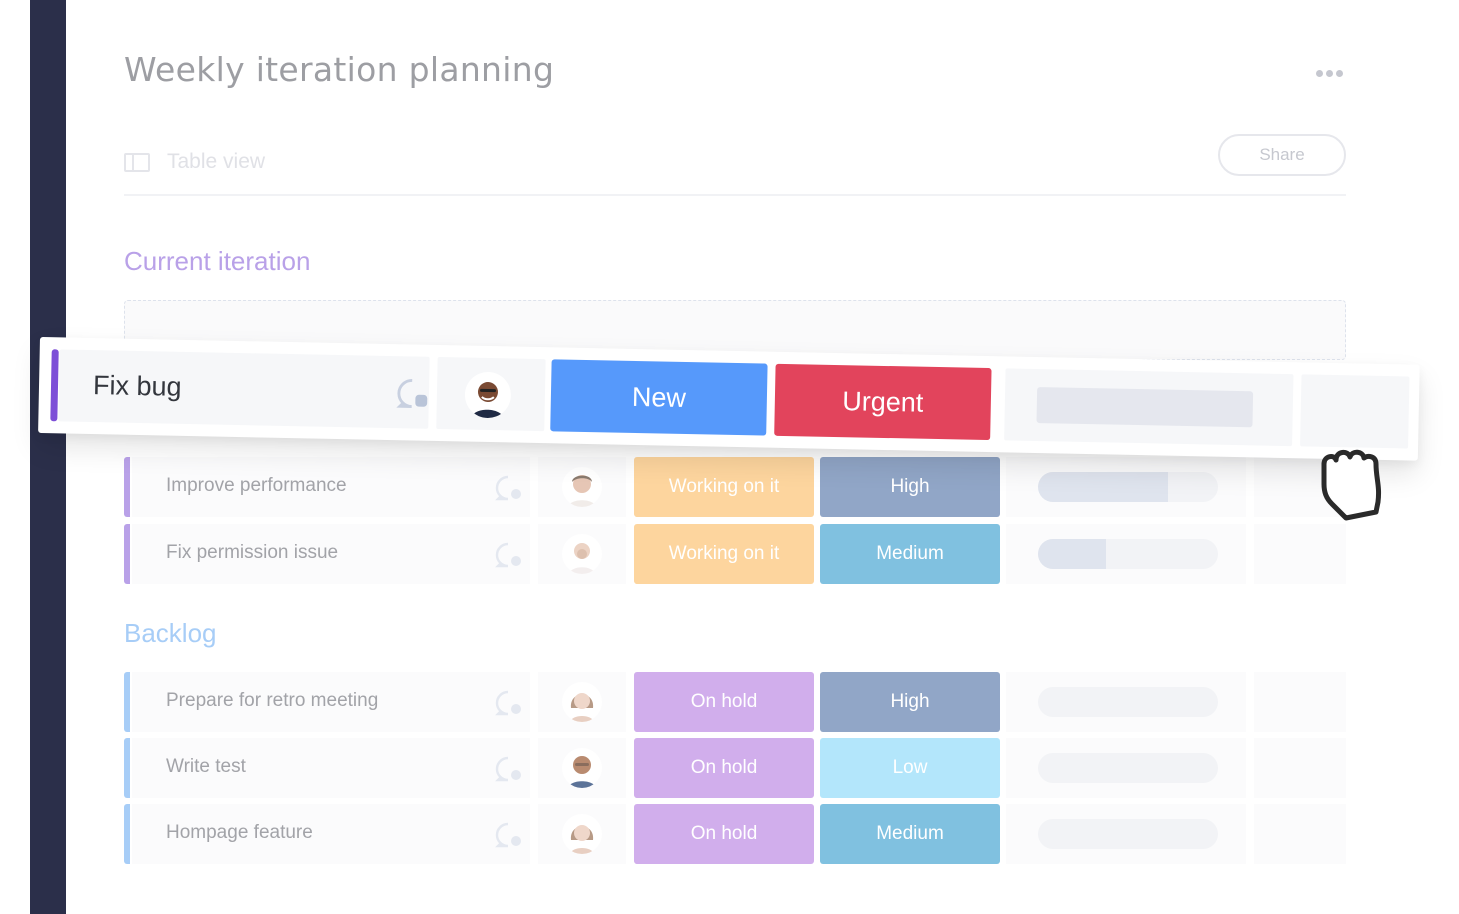 This screenshot has height=914, width=1459. What do you see at coordinates (339, 69) in the screenshot?
I see `page-title: Weekly iteration planning` at bounding box center [339, 69].